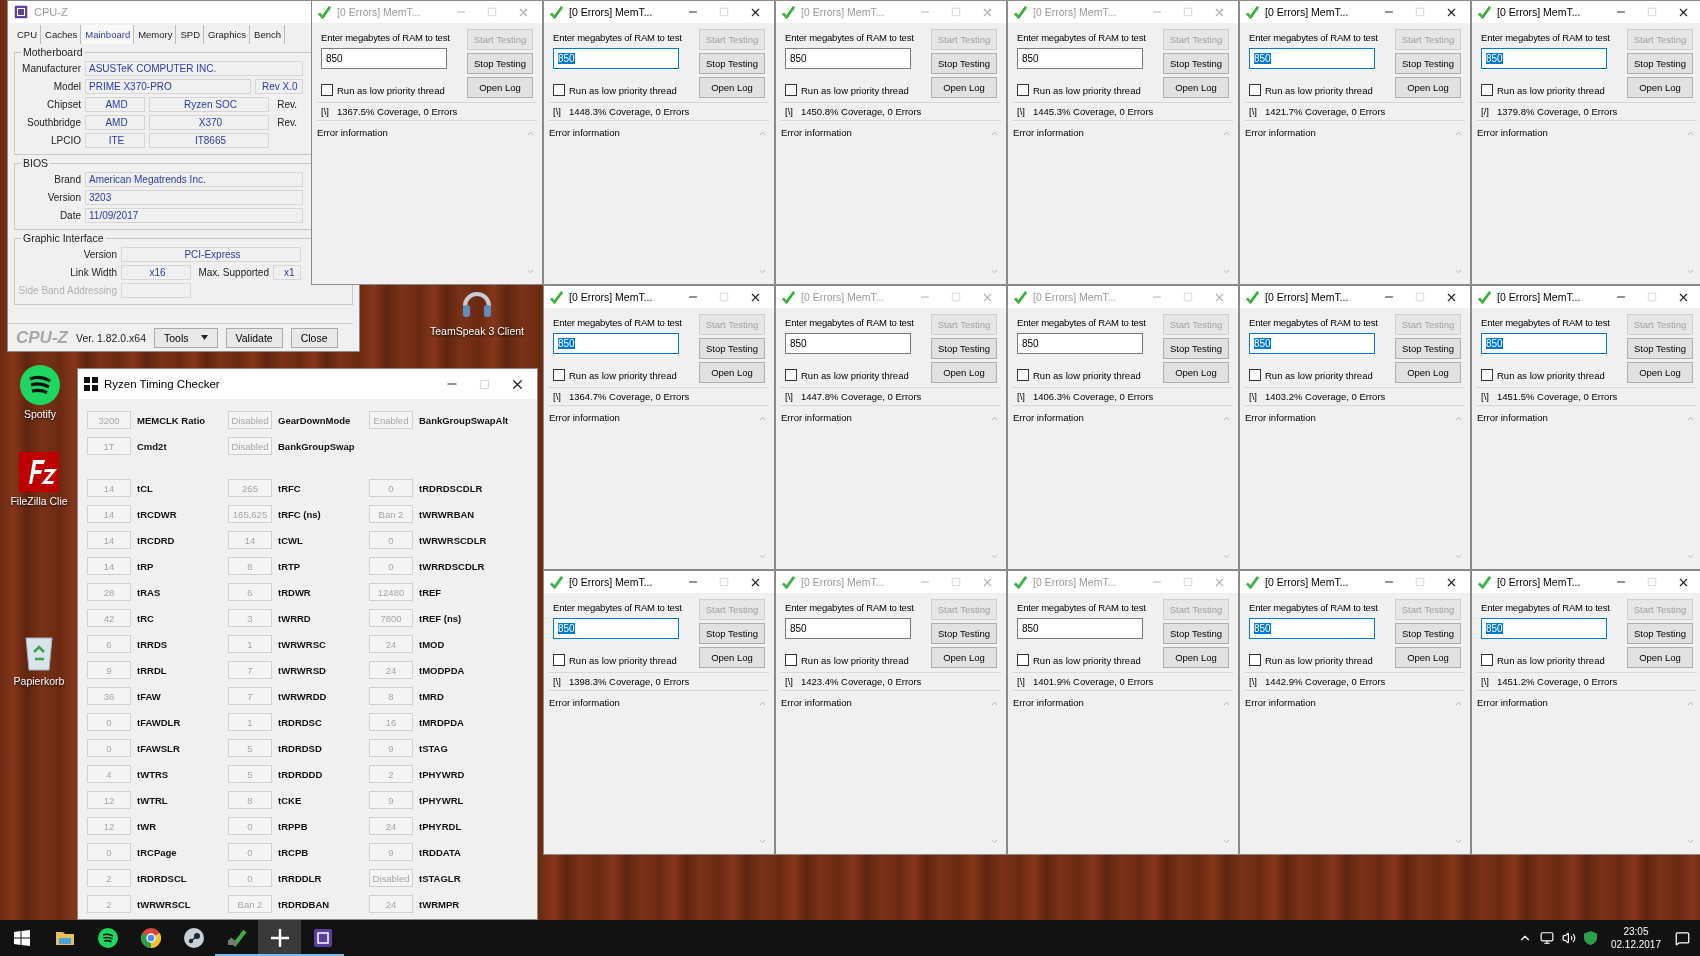  Describe the element at coordinates (40, 414) in the screenshot. I see `desktop-icon-label: Spotify` at that location.